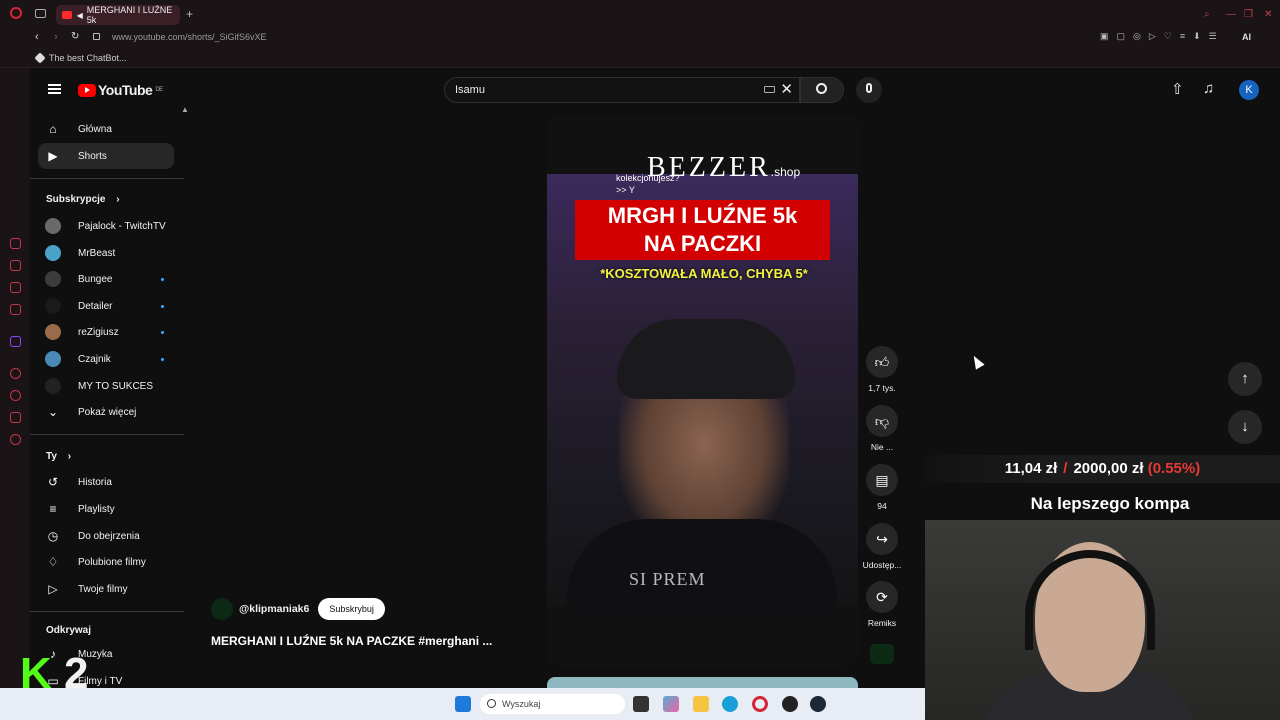 Image resolution: width=1280 pixels, height=720 pixels. I want to click on video-icon: ▷, so click(53, 589).